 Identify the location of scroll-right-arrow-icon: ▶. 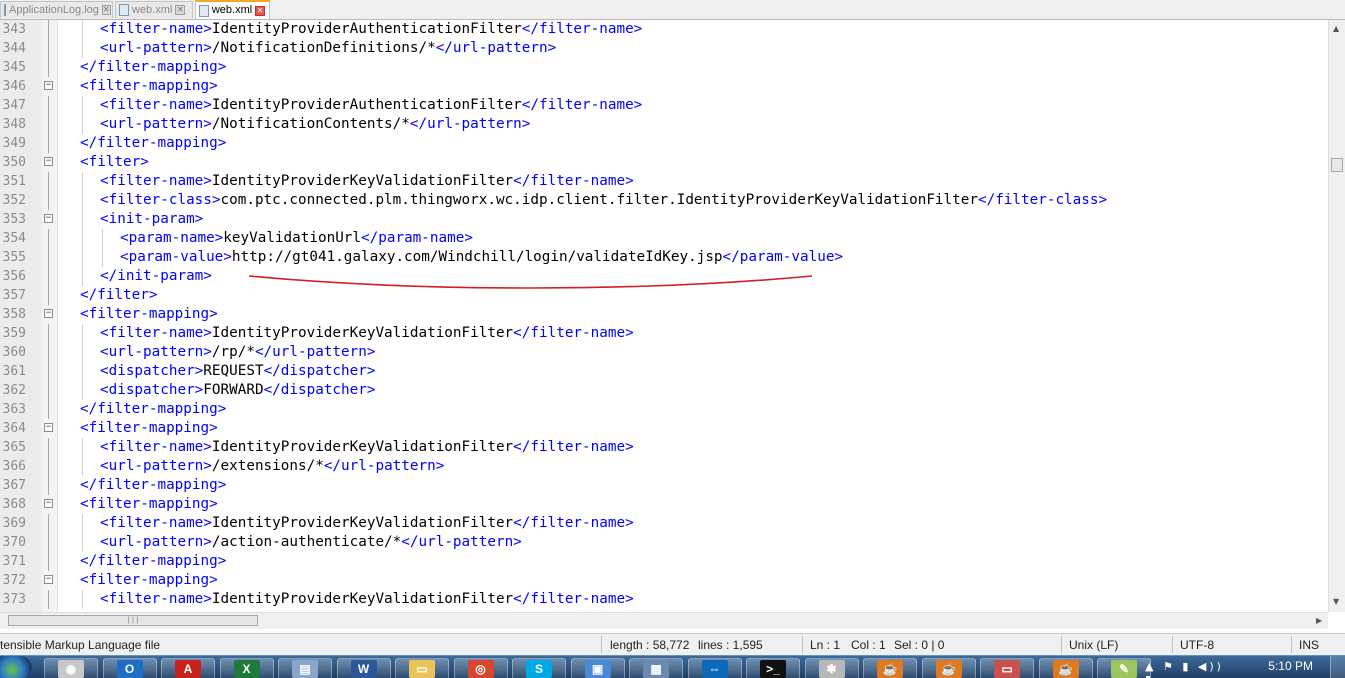
(1319, 620).